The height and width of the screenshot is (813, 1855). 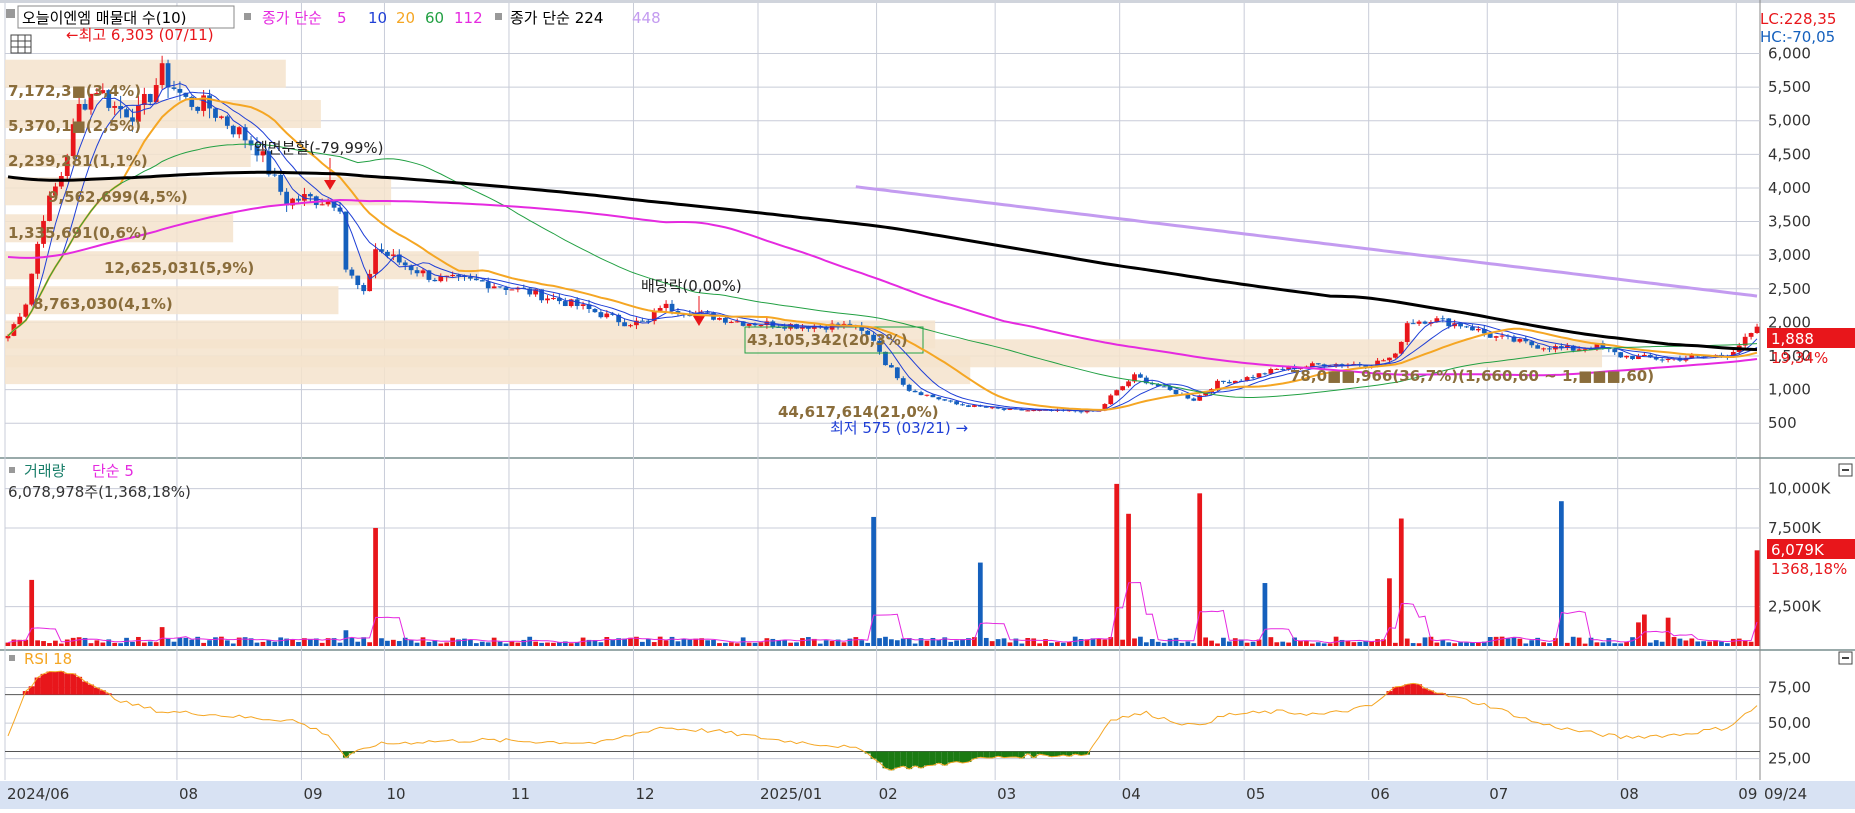 I want to click on split-annotation: 액면분할(-79,99%), so click(x=319, y=148).